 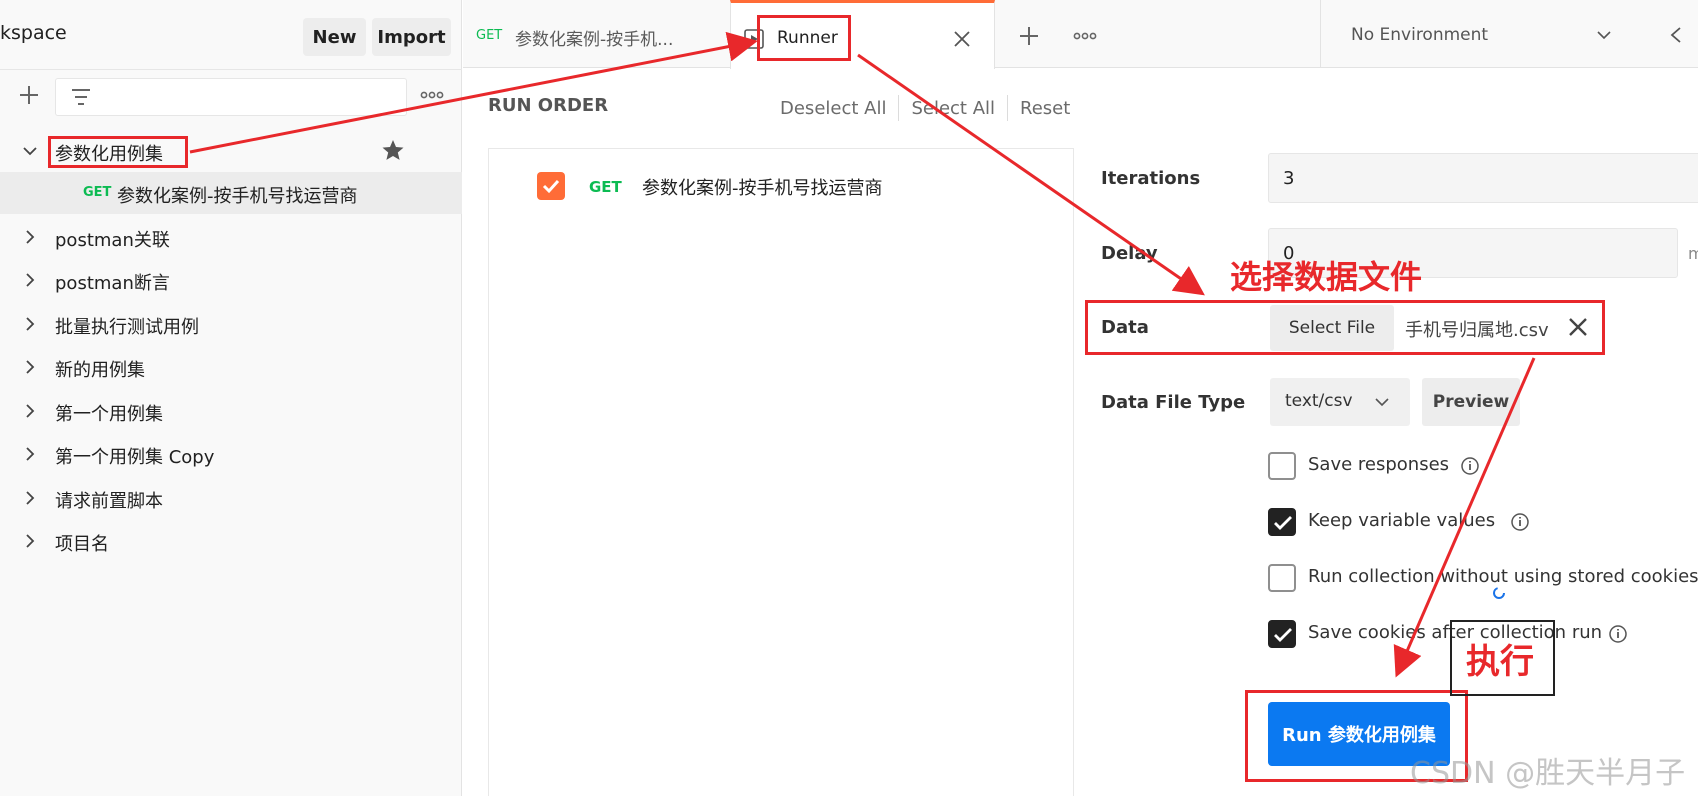 I want to click on delay-label: Delay, so click(x=1129, y=253).